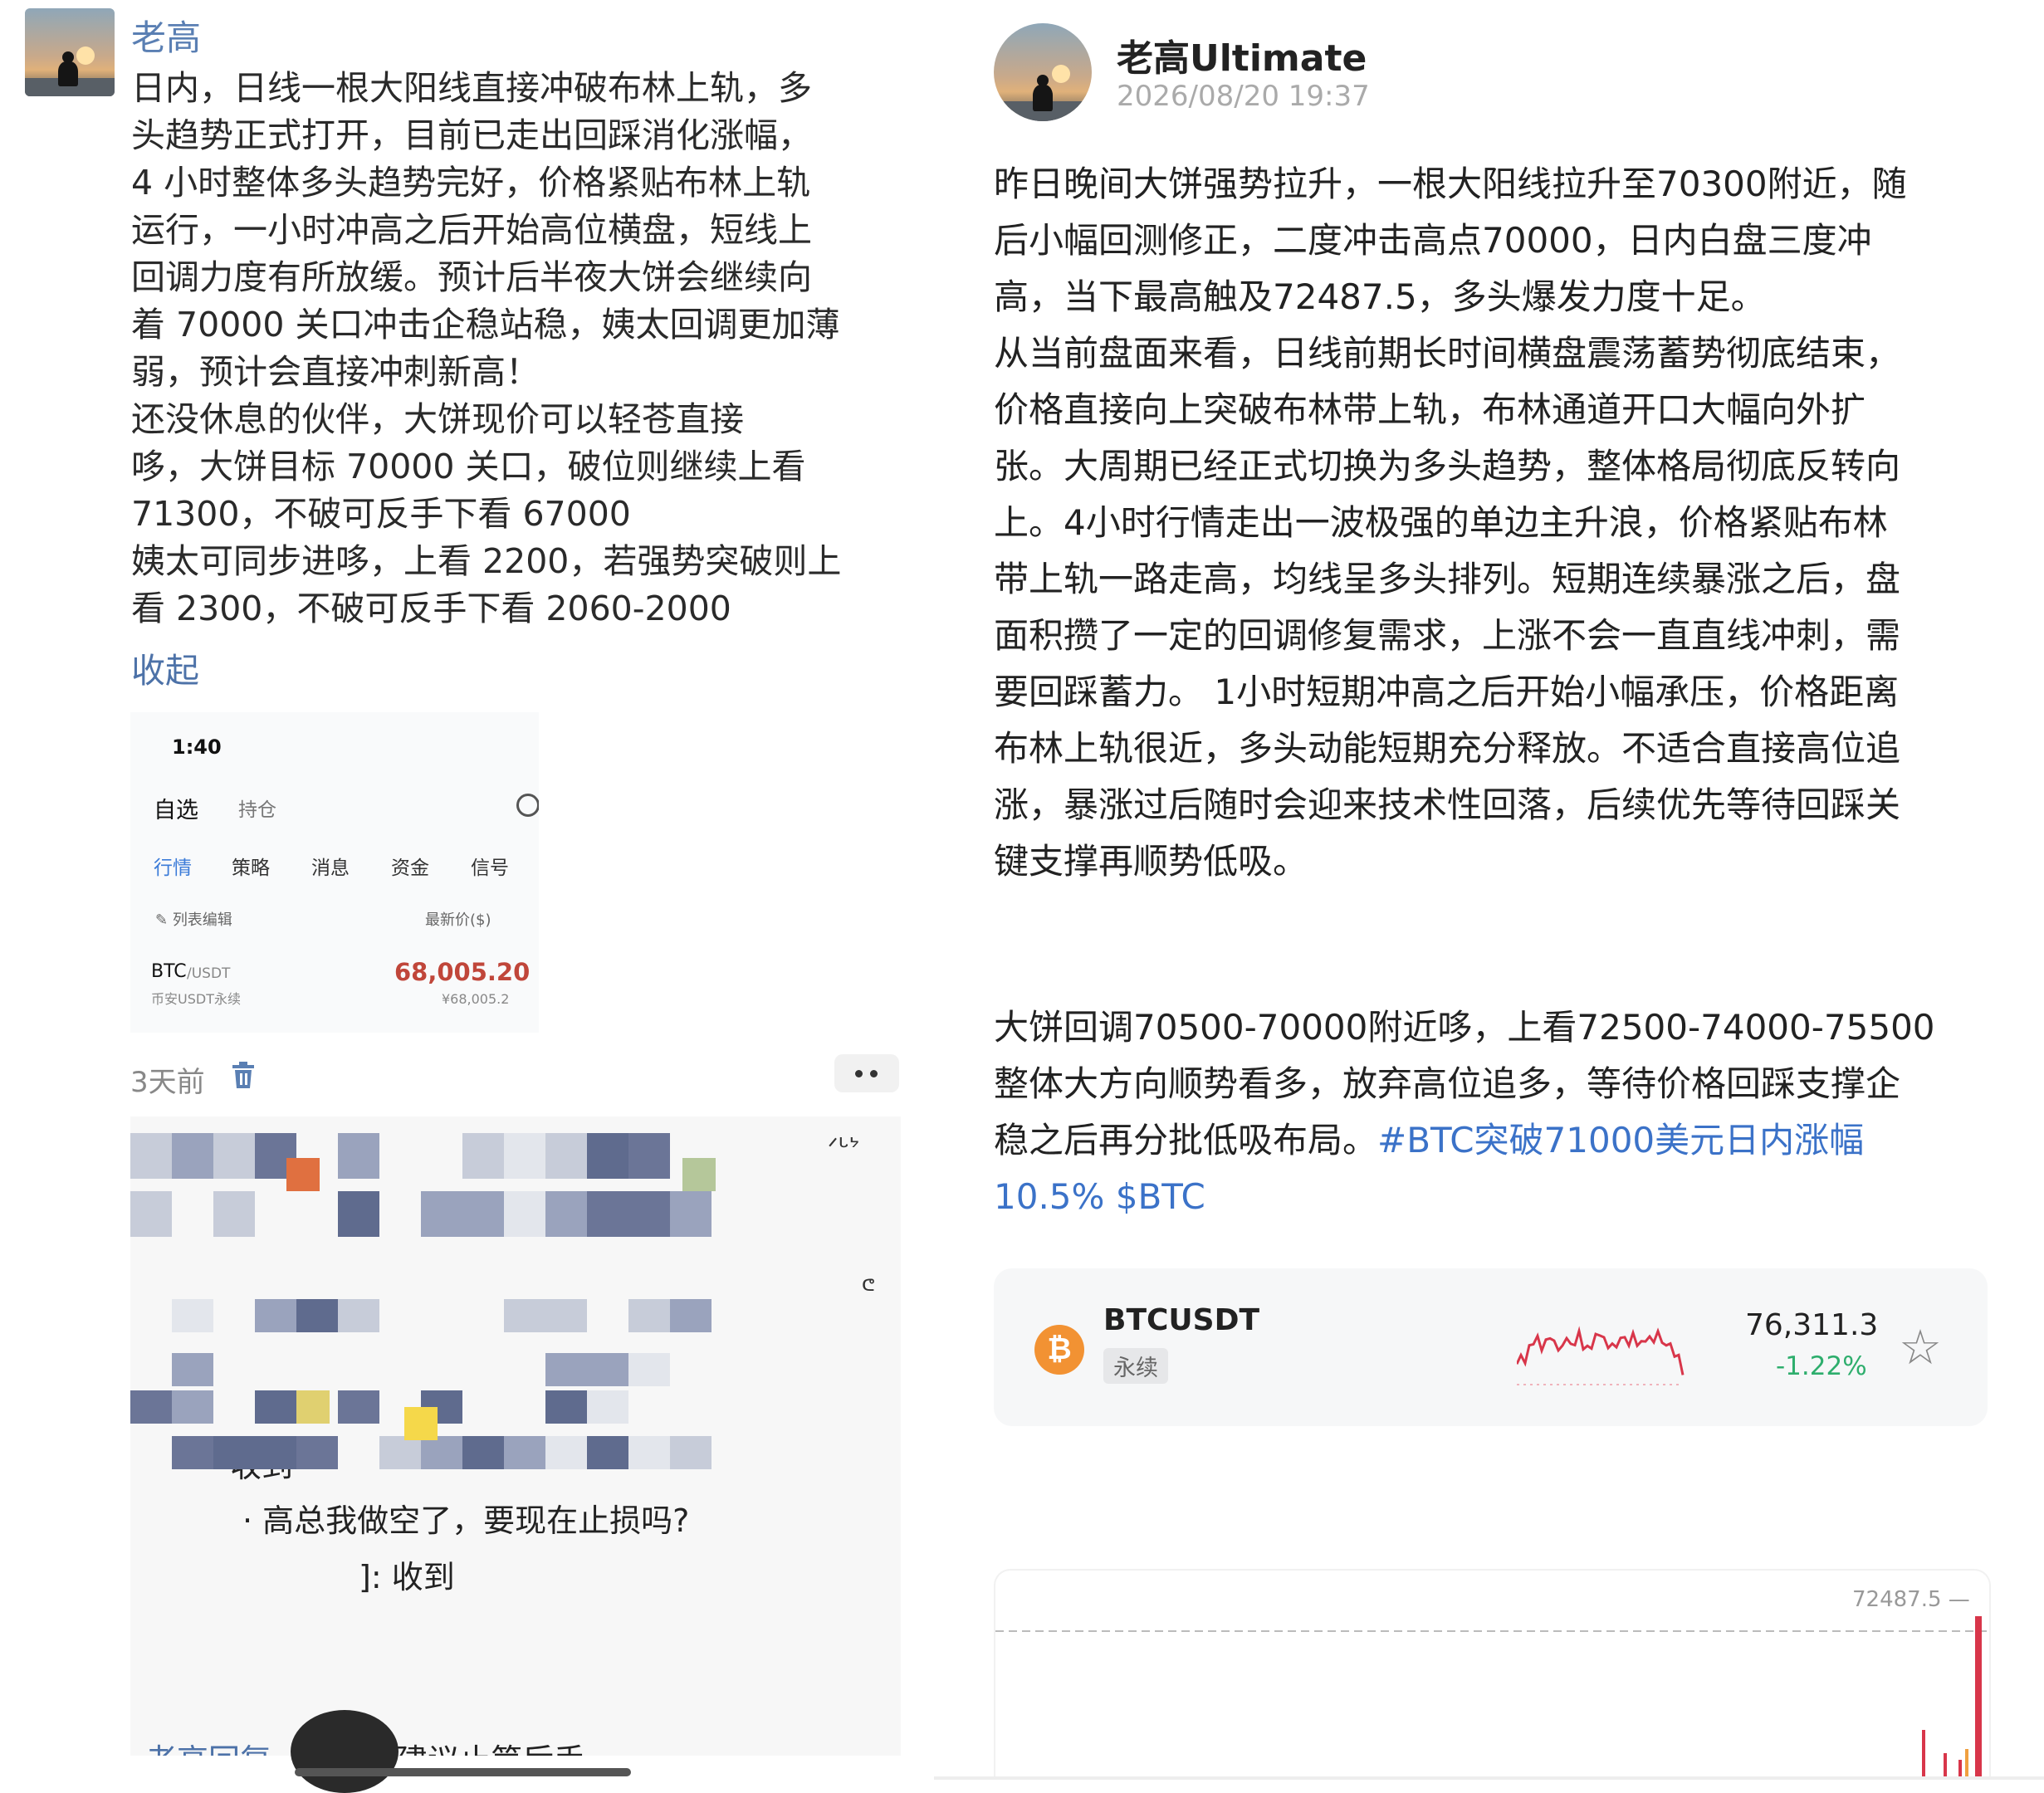 The height and width of the screenshot is (1793, 2044). Describe the element at coordinates (1620, 1140) in the screenshot. I see `hashtag-link: #BTC突破71000美元日内涨幅` at that location.